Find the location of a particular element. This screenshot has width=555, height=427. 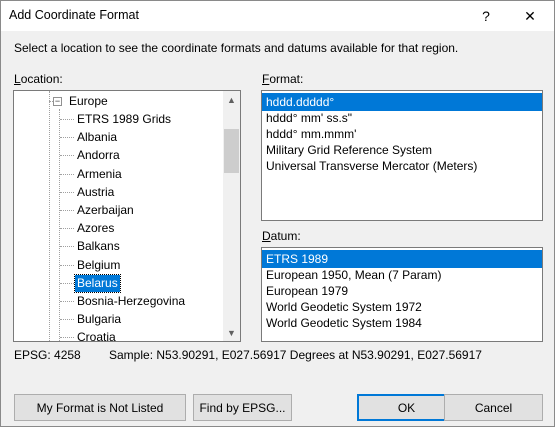

tree-item: Azores is located at coordinates (95, 228).